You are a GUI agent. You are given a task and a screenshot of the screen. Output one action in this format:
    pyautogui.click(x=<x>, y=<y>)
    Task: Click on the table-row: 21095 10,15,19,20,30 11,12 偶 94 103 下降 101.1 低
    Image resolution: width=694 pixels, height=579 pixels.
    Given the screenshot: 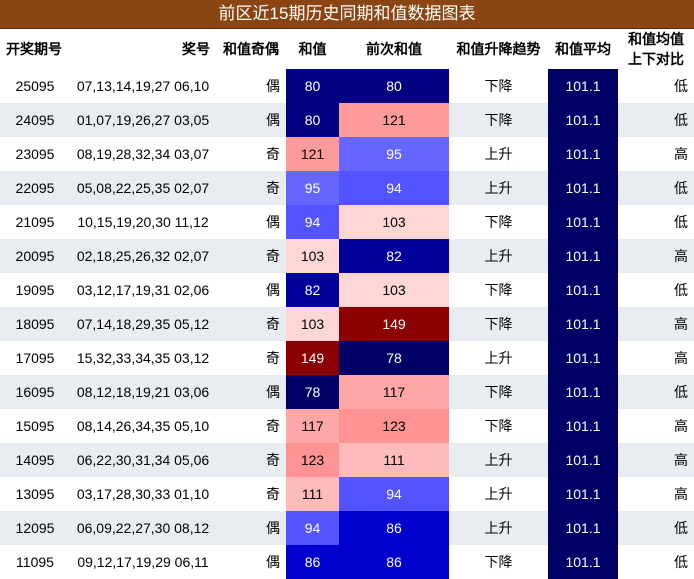 What is the action you would take?
    pyautogui.click(x=347, y=222)
    